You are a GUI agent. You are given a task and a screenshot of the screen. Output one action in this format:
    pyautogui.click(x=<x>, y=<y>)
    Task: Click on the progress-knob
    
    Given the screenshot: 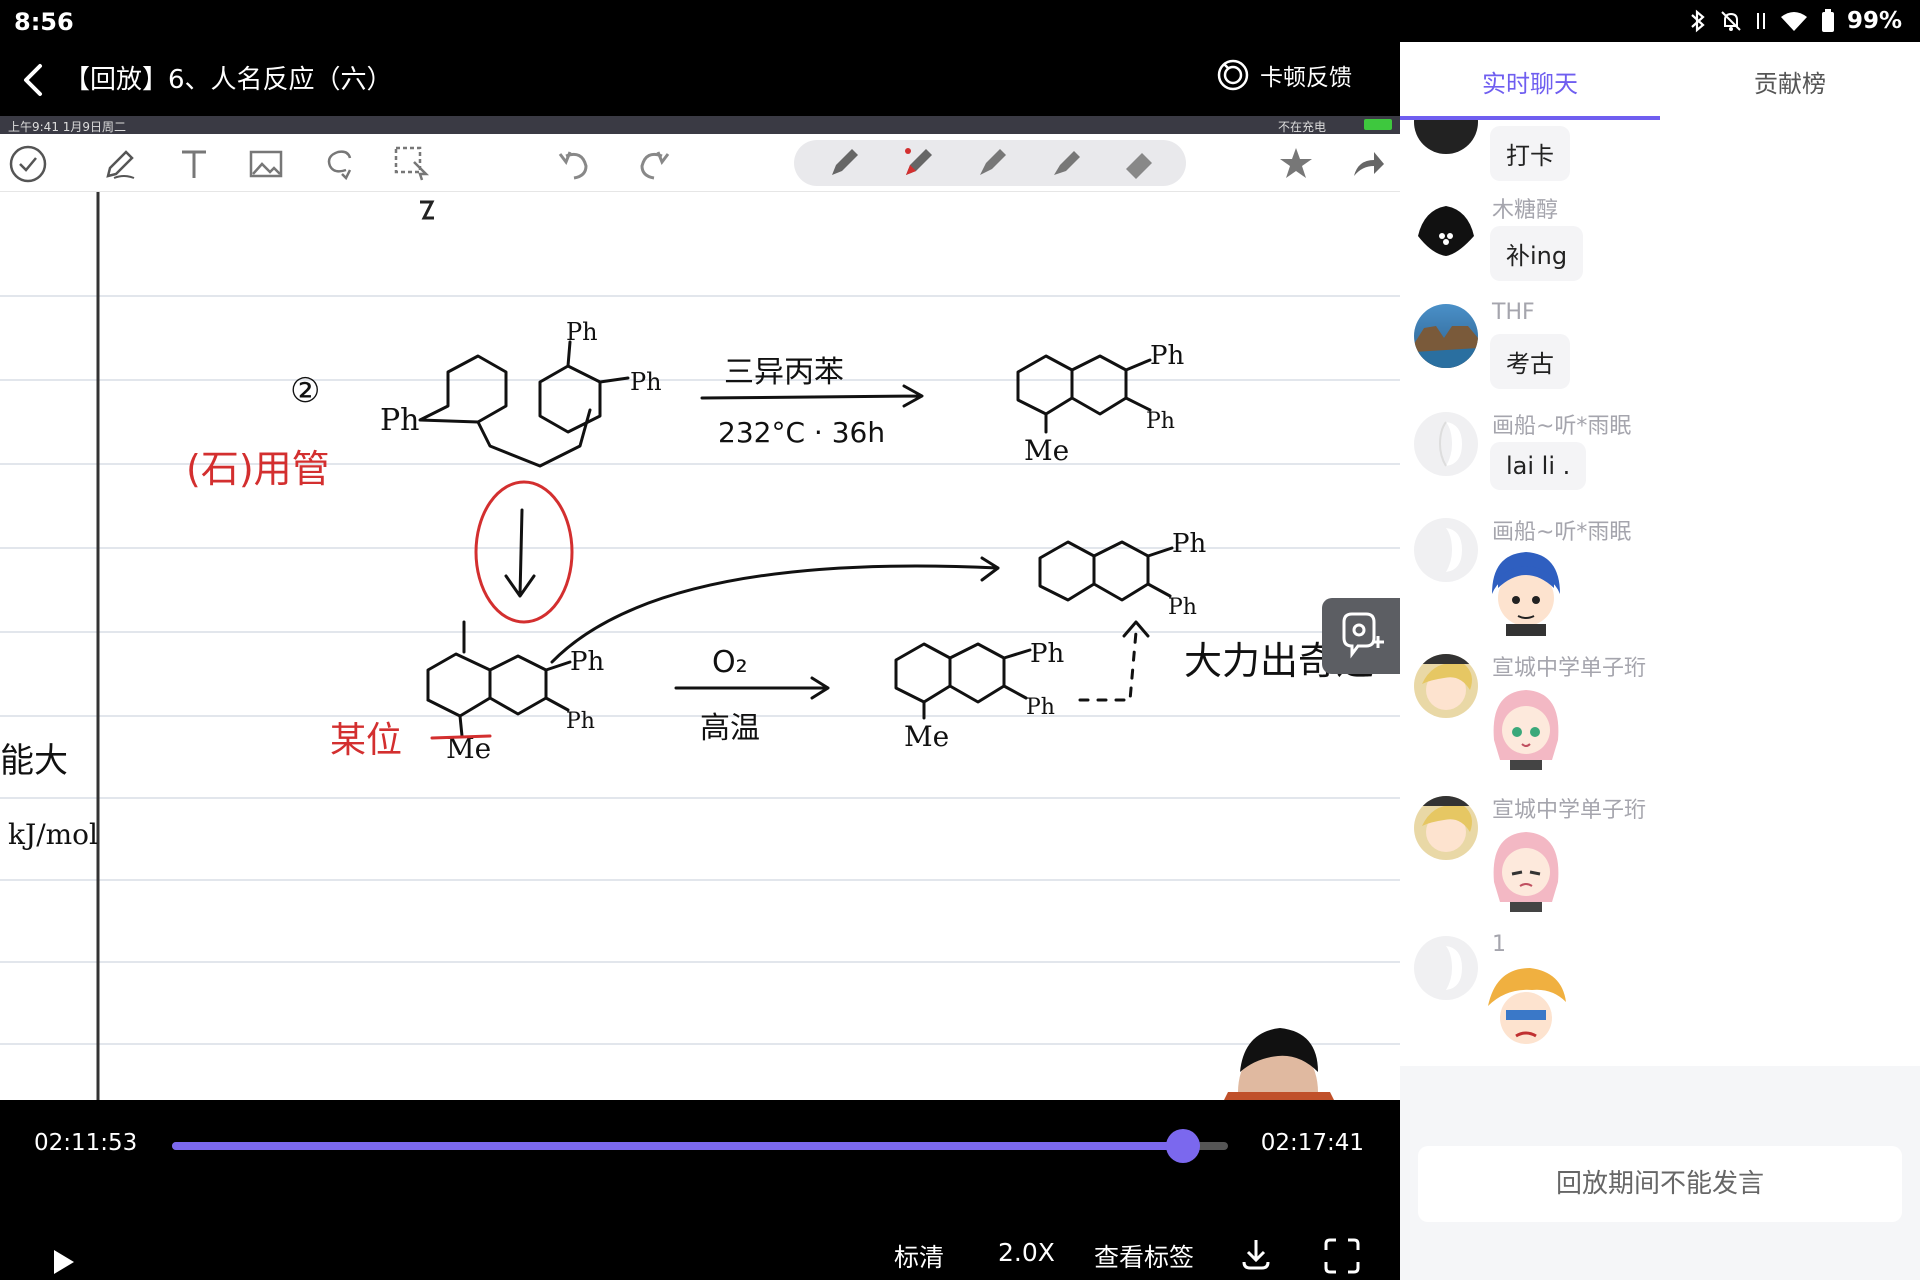 What is the action you would take?
    pyautogui.click(x=1182, y=1146)
    